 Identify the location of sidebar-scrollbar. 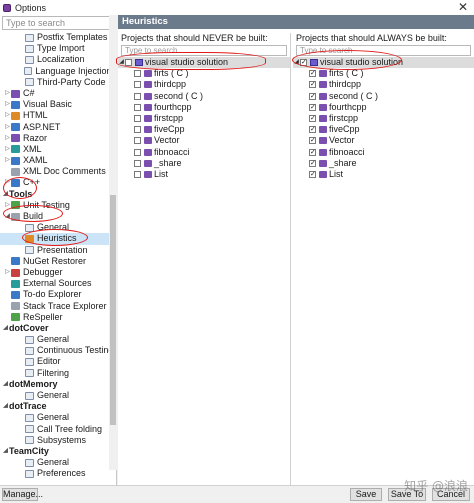
(113, 242).